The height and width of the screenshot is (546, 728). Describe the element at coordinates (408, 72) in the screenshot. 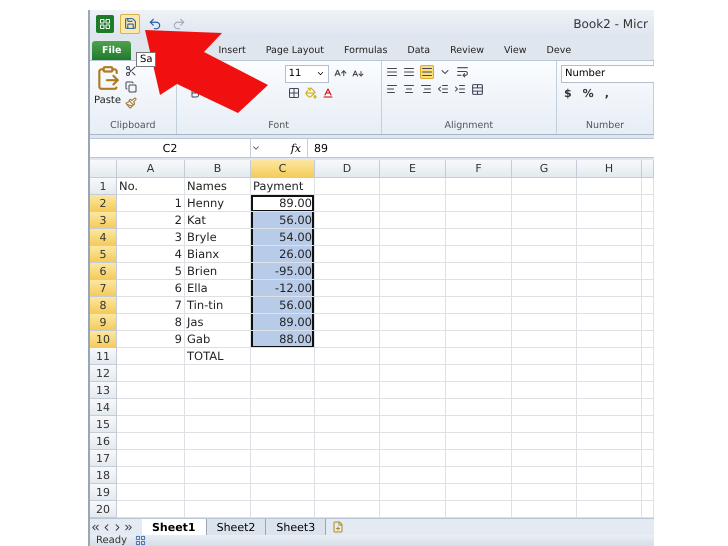

I see `align-middle-icon` at that location.